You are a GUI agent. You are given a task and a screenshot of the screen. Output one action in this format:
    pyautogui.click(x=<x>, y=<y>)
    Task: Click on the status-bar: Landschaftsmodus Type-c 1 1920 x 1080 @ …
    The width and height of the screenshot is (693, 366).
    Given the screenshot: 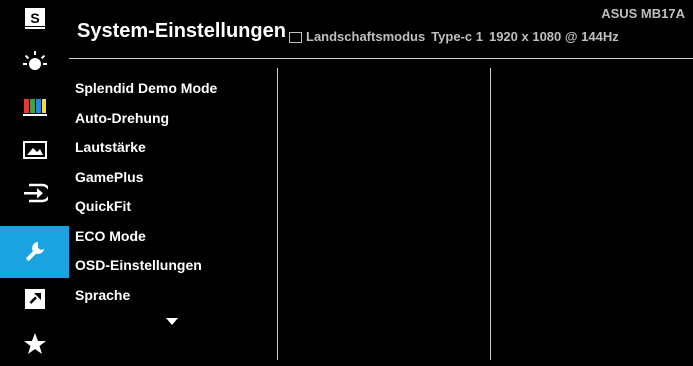 What is the action you would take?
    pyautogui.click(x=454, y=36)
    